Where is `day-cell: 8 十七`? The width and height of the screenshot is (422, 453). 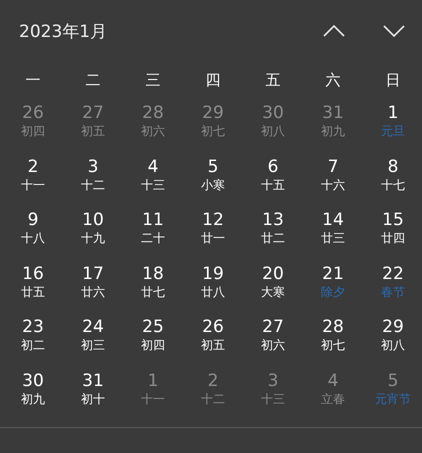 day-cell: 8 十七 is located at coordinates (393, 184).